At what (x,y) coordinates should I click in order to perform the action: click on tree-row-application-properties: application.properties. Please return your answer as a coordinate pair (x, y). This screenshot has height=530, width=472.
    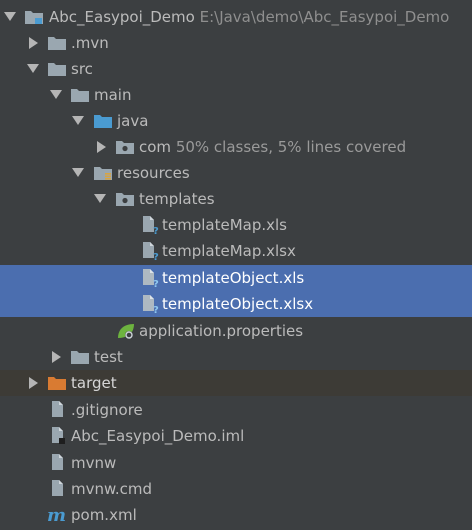
    Looking at the image, I should click on (236, 331).